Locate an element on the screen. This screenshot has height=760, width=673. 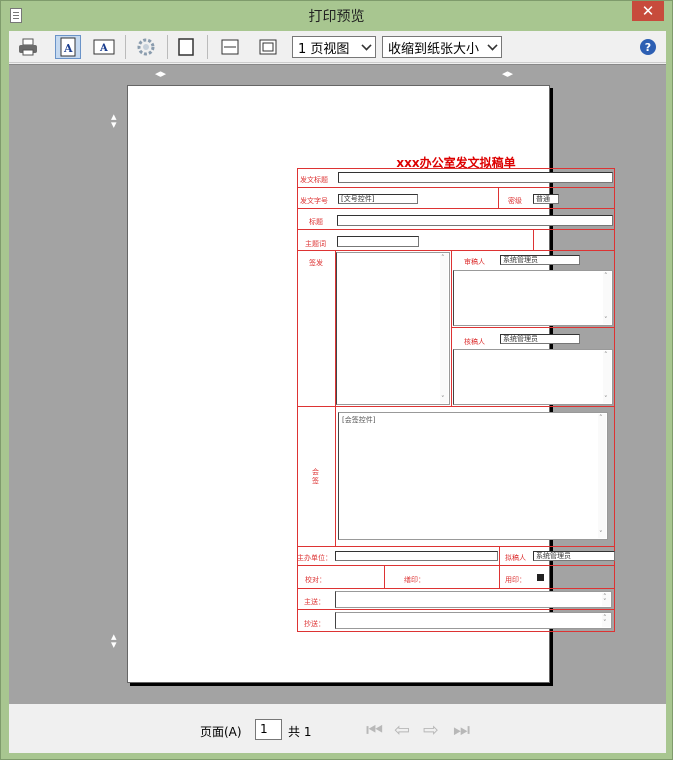
host-unit-label: 主办单位： is located at coordinates (314, 558).